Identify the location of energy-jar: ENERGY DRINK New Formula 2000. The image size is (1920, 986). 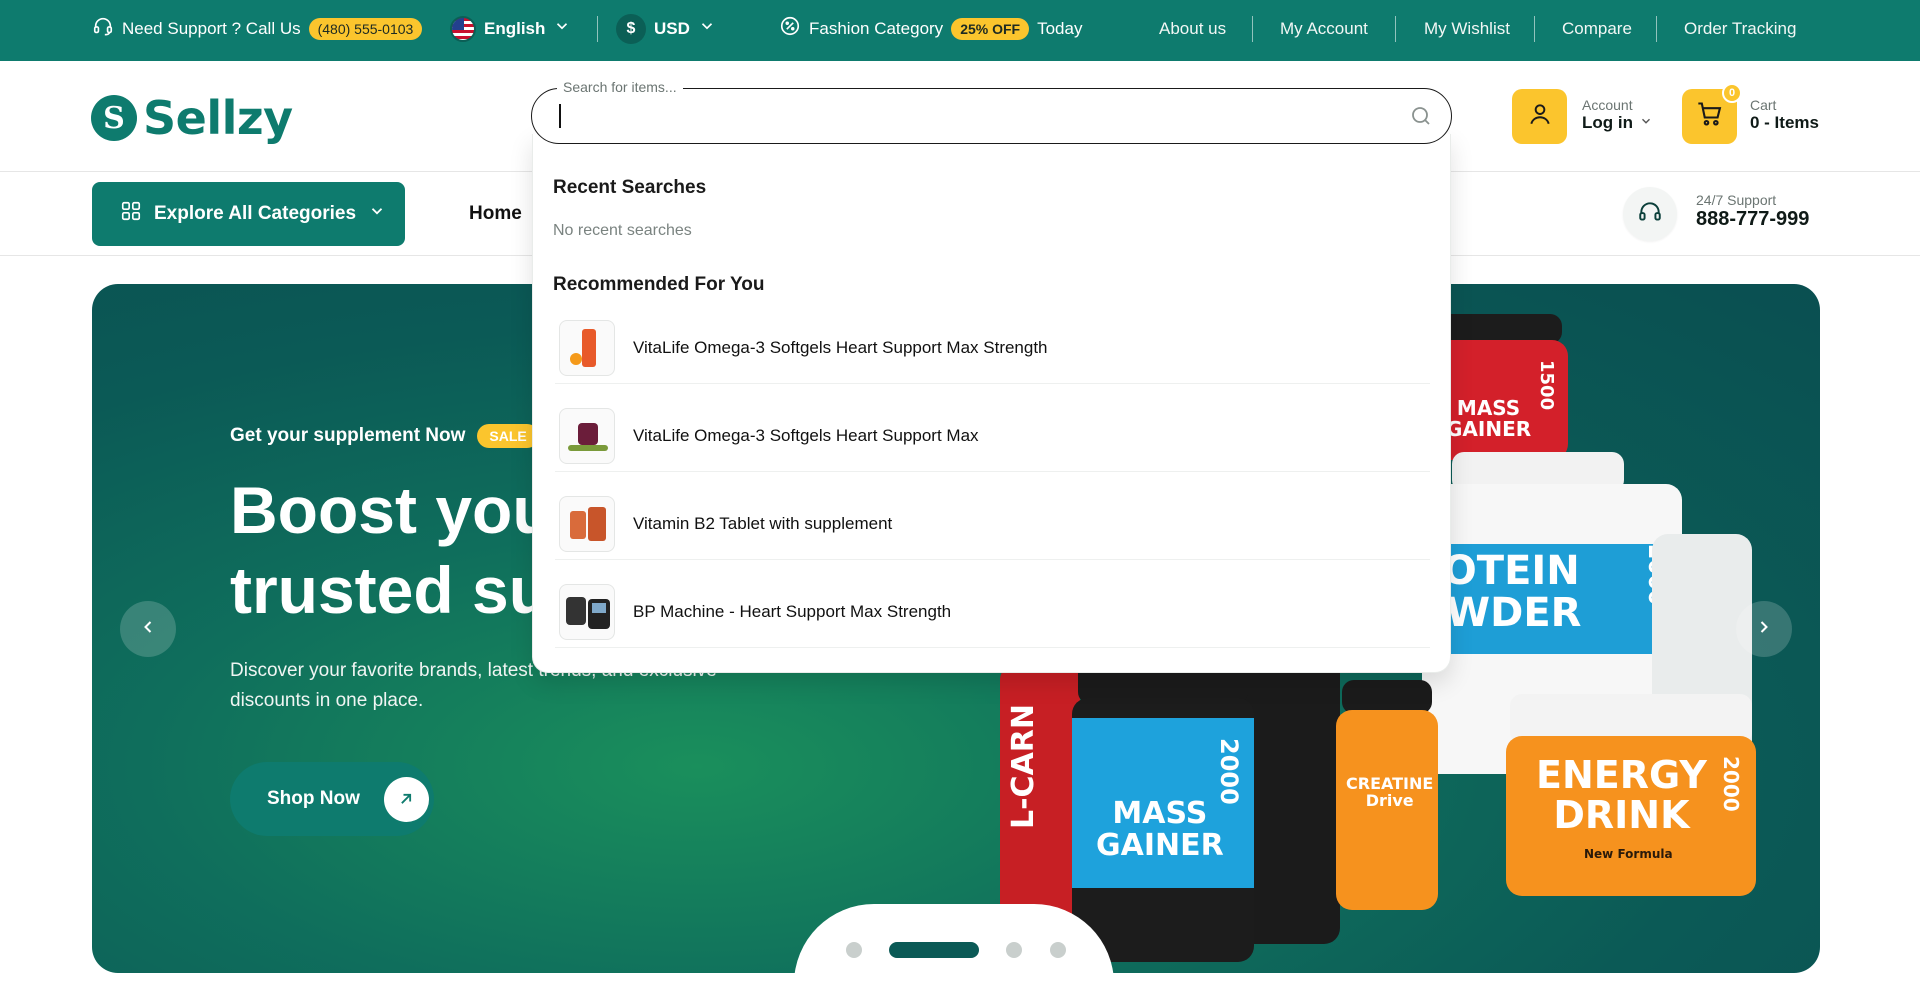
(1631, 816).